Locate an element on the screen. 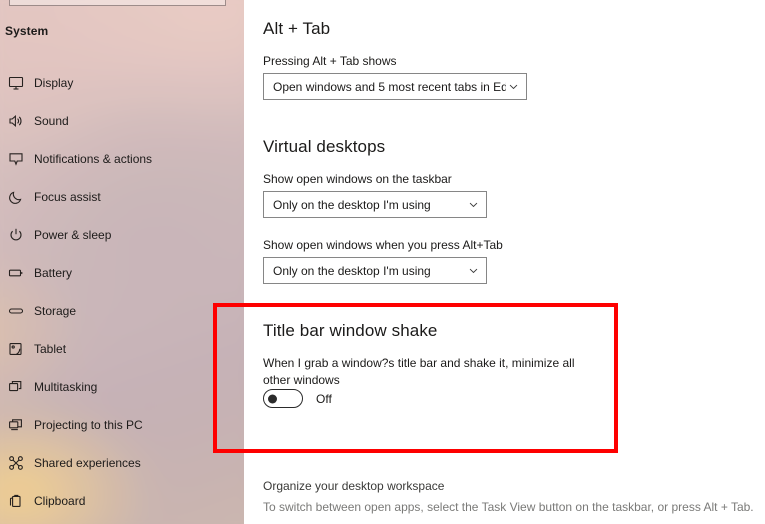 The width and height of the screenshot is (765, 524). sidebar-item-label: Focus assist is located at coordinates (67, 197).